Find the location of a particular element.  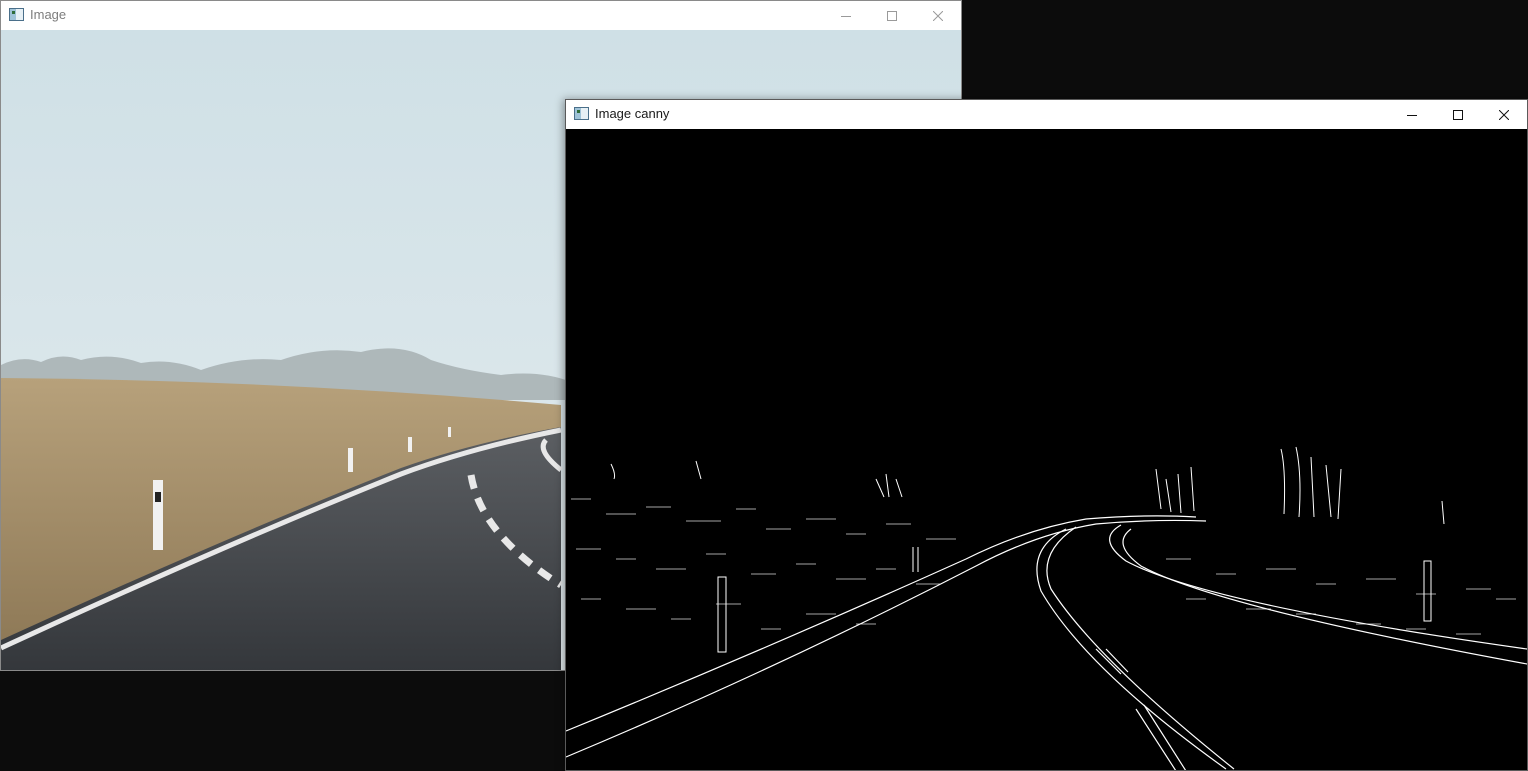

tree-edges is located at coordinates (1027, 485).